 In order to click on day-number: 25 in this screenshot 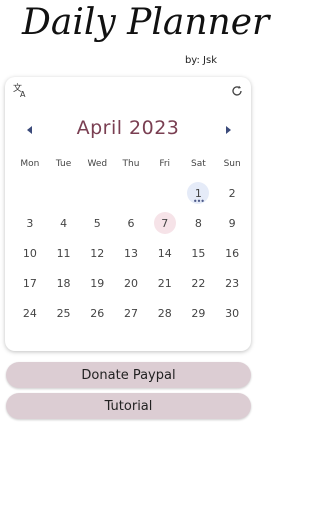, I will do `click(63, 313)`.